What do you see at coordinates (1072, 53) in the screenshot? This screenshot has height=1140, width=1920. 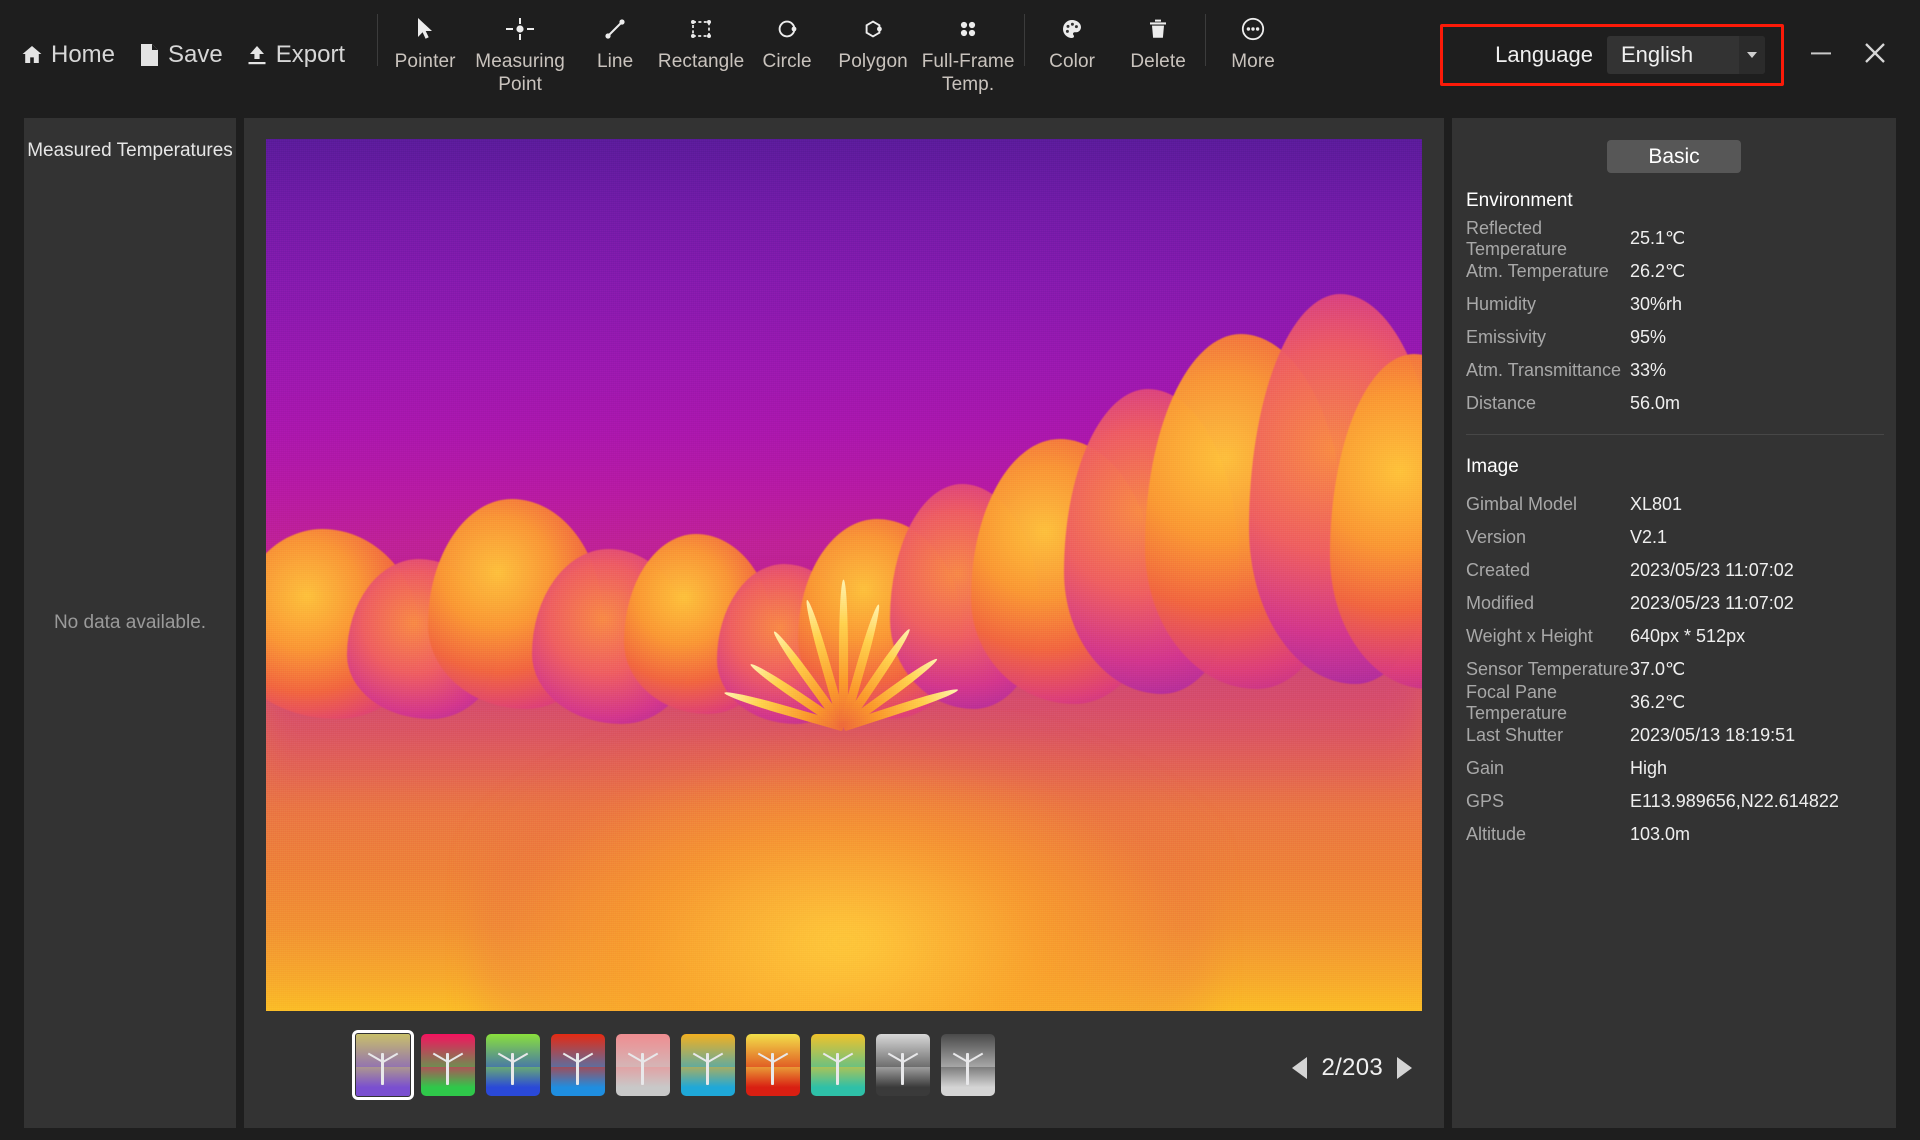 I see `tool-color: Color` at bounding box center [1072, 53].